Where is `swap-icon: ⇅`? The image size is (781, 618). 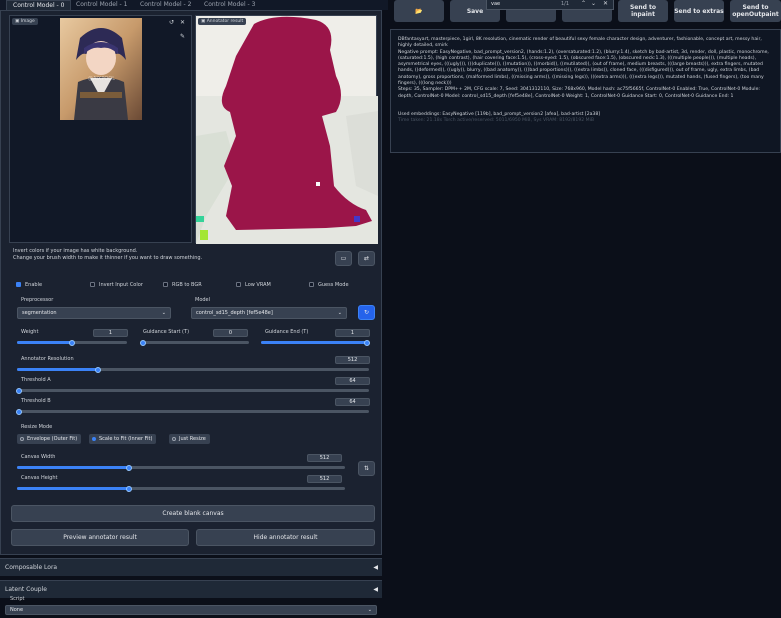 swap-icon: ⇅ is located at coordinates (366, 468).